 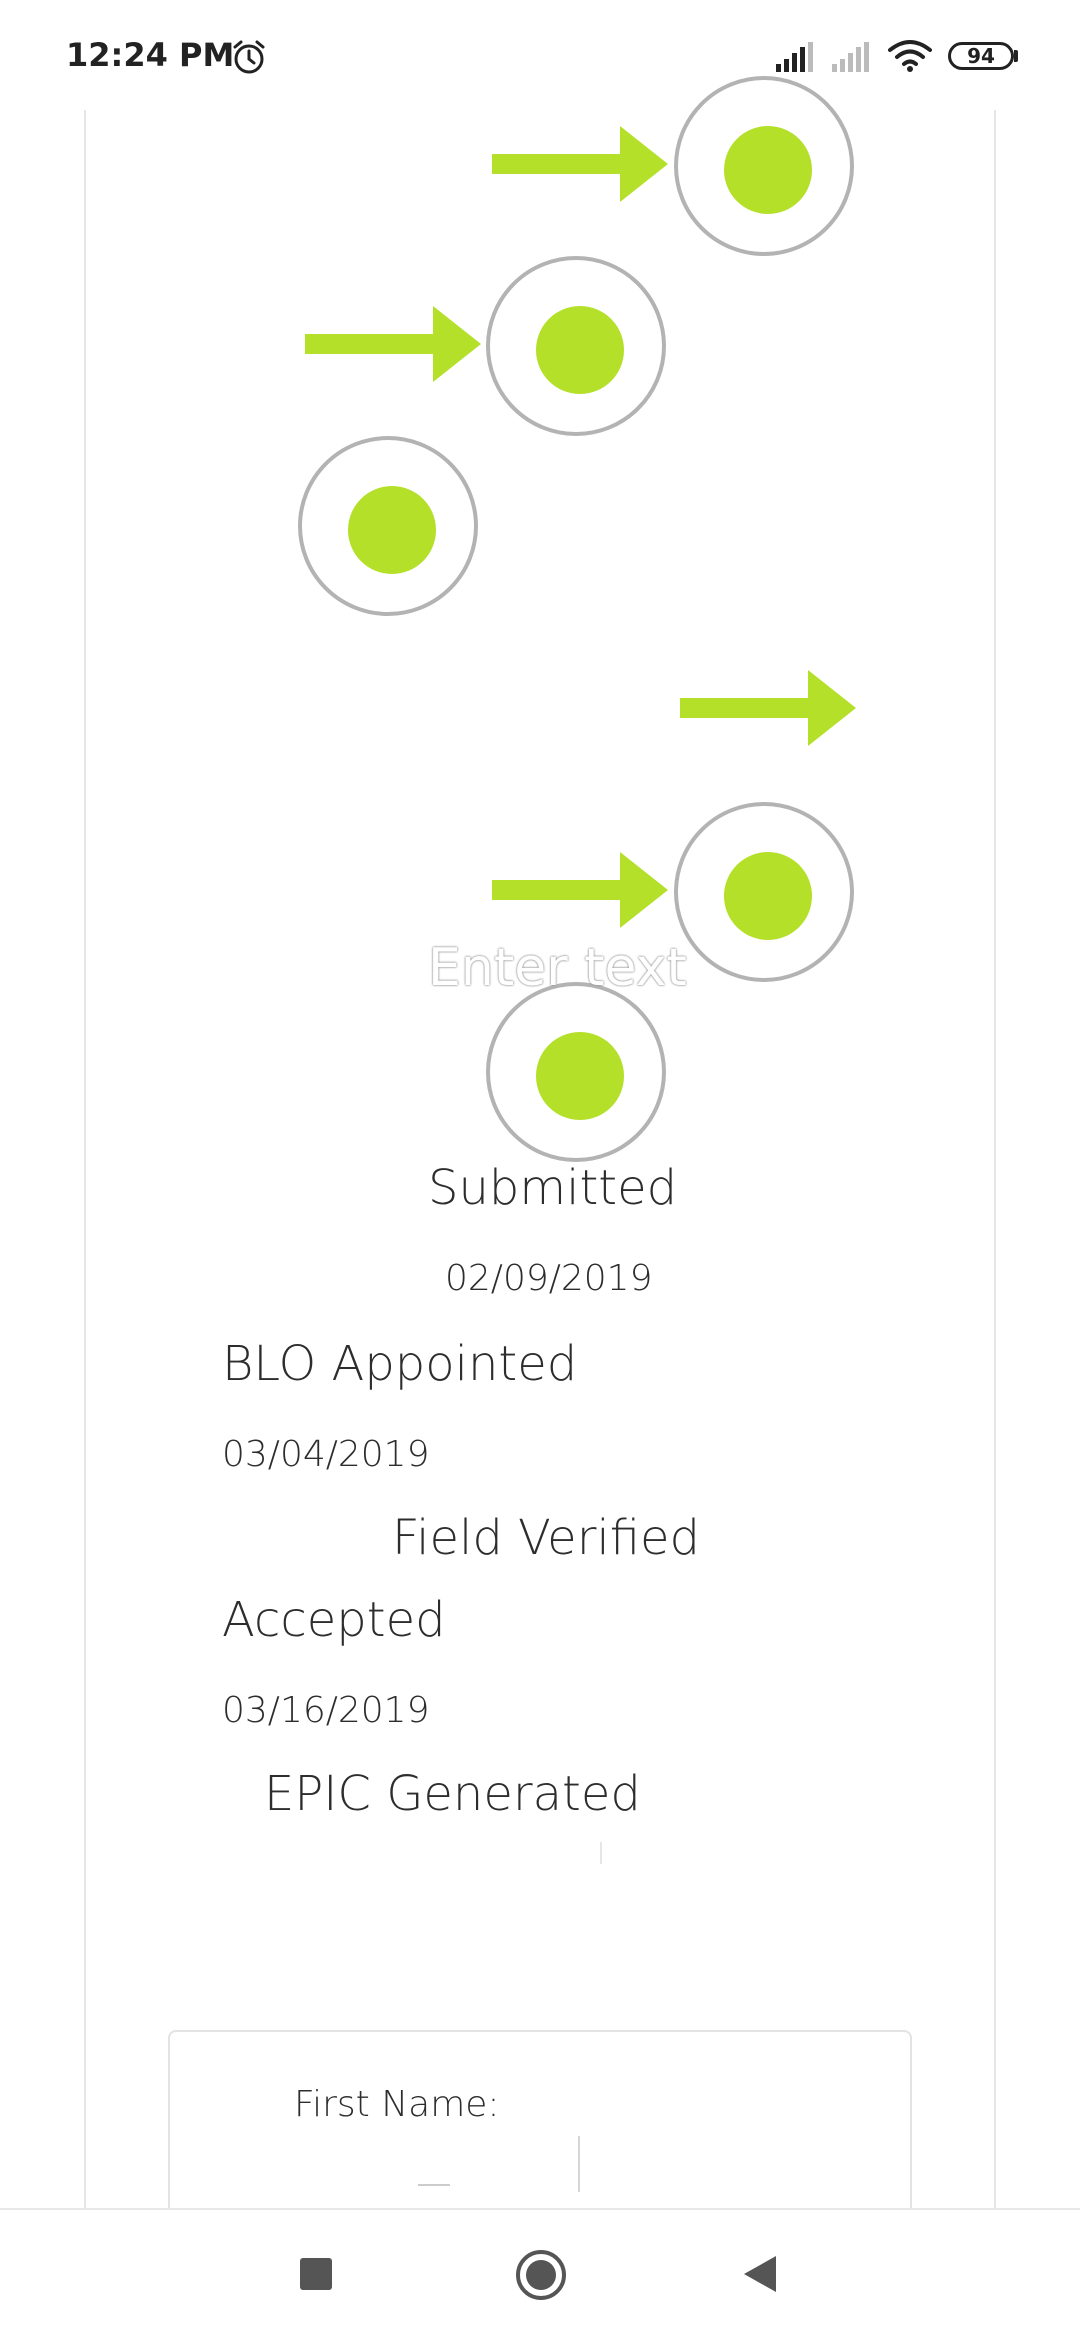 I want to click on signal-icon, so click(x=794, y=57).